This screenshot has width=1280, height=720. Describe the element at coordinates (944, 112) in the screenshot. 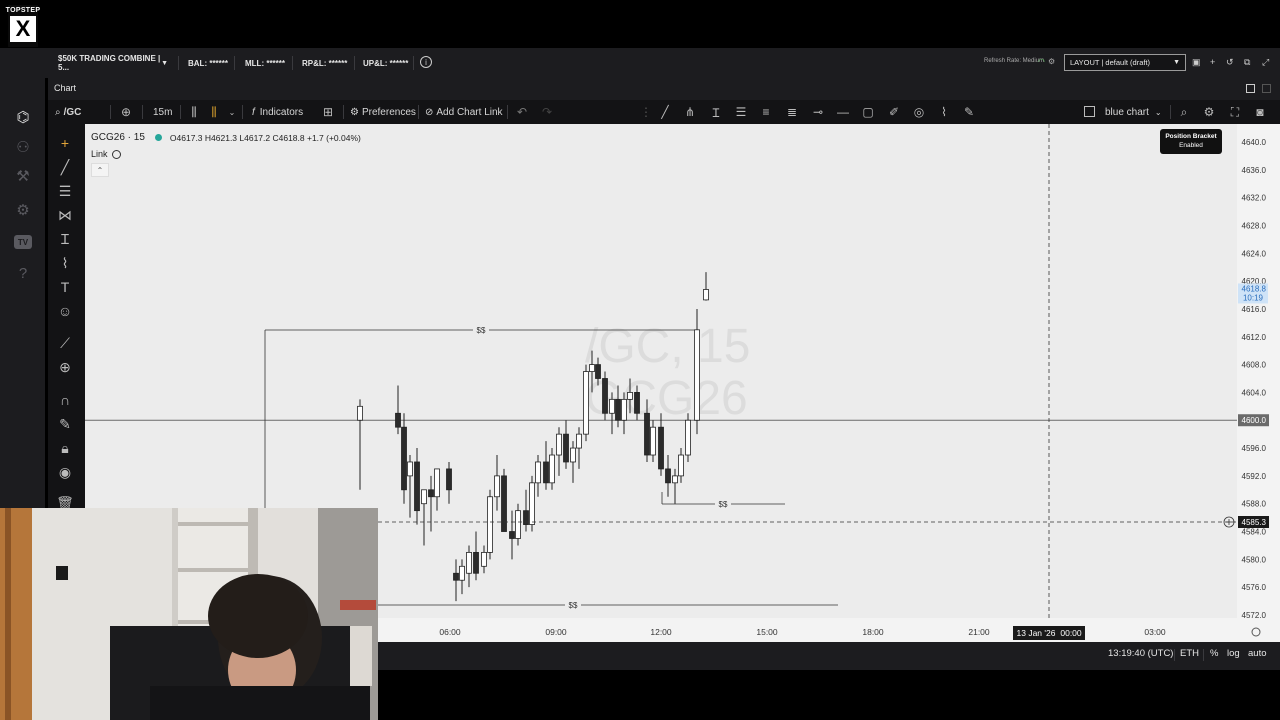

I see `path-icon: ⌇` at that location.